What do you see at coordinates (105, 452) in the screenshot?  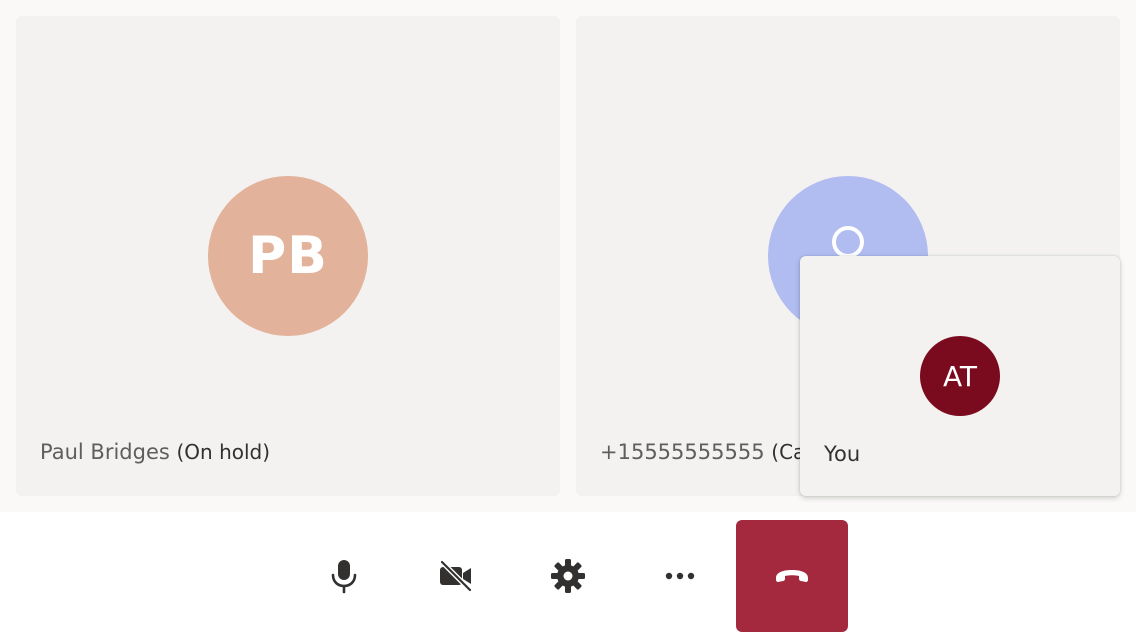 I see `participant-name: Paul Bridges` at bounding box center [105, 452].